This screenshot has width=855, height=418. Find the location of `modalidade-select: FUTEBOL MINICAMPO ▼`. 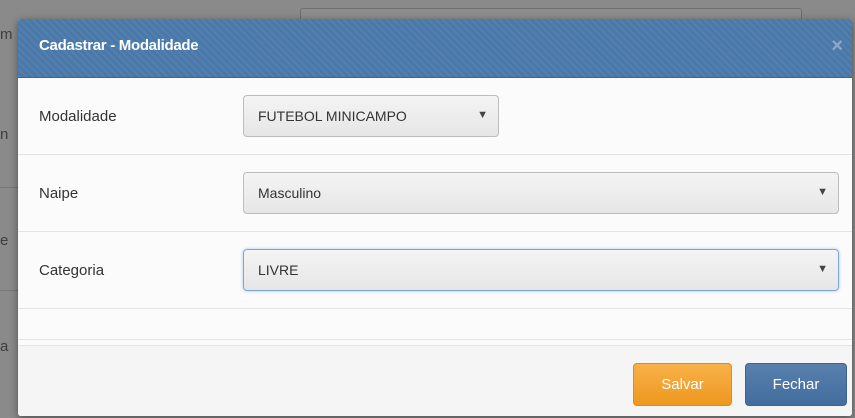

modalidade-select: FUTEBOL MINICAMPO ▼ is located at coordinates (371, 116).